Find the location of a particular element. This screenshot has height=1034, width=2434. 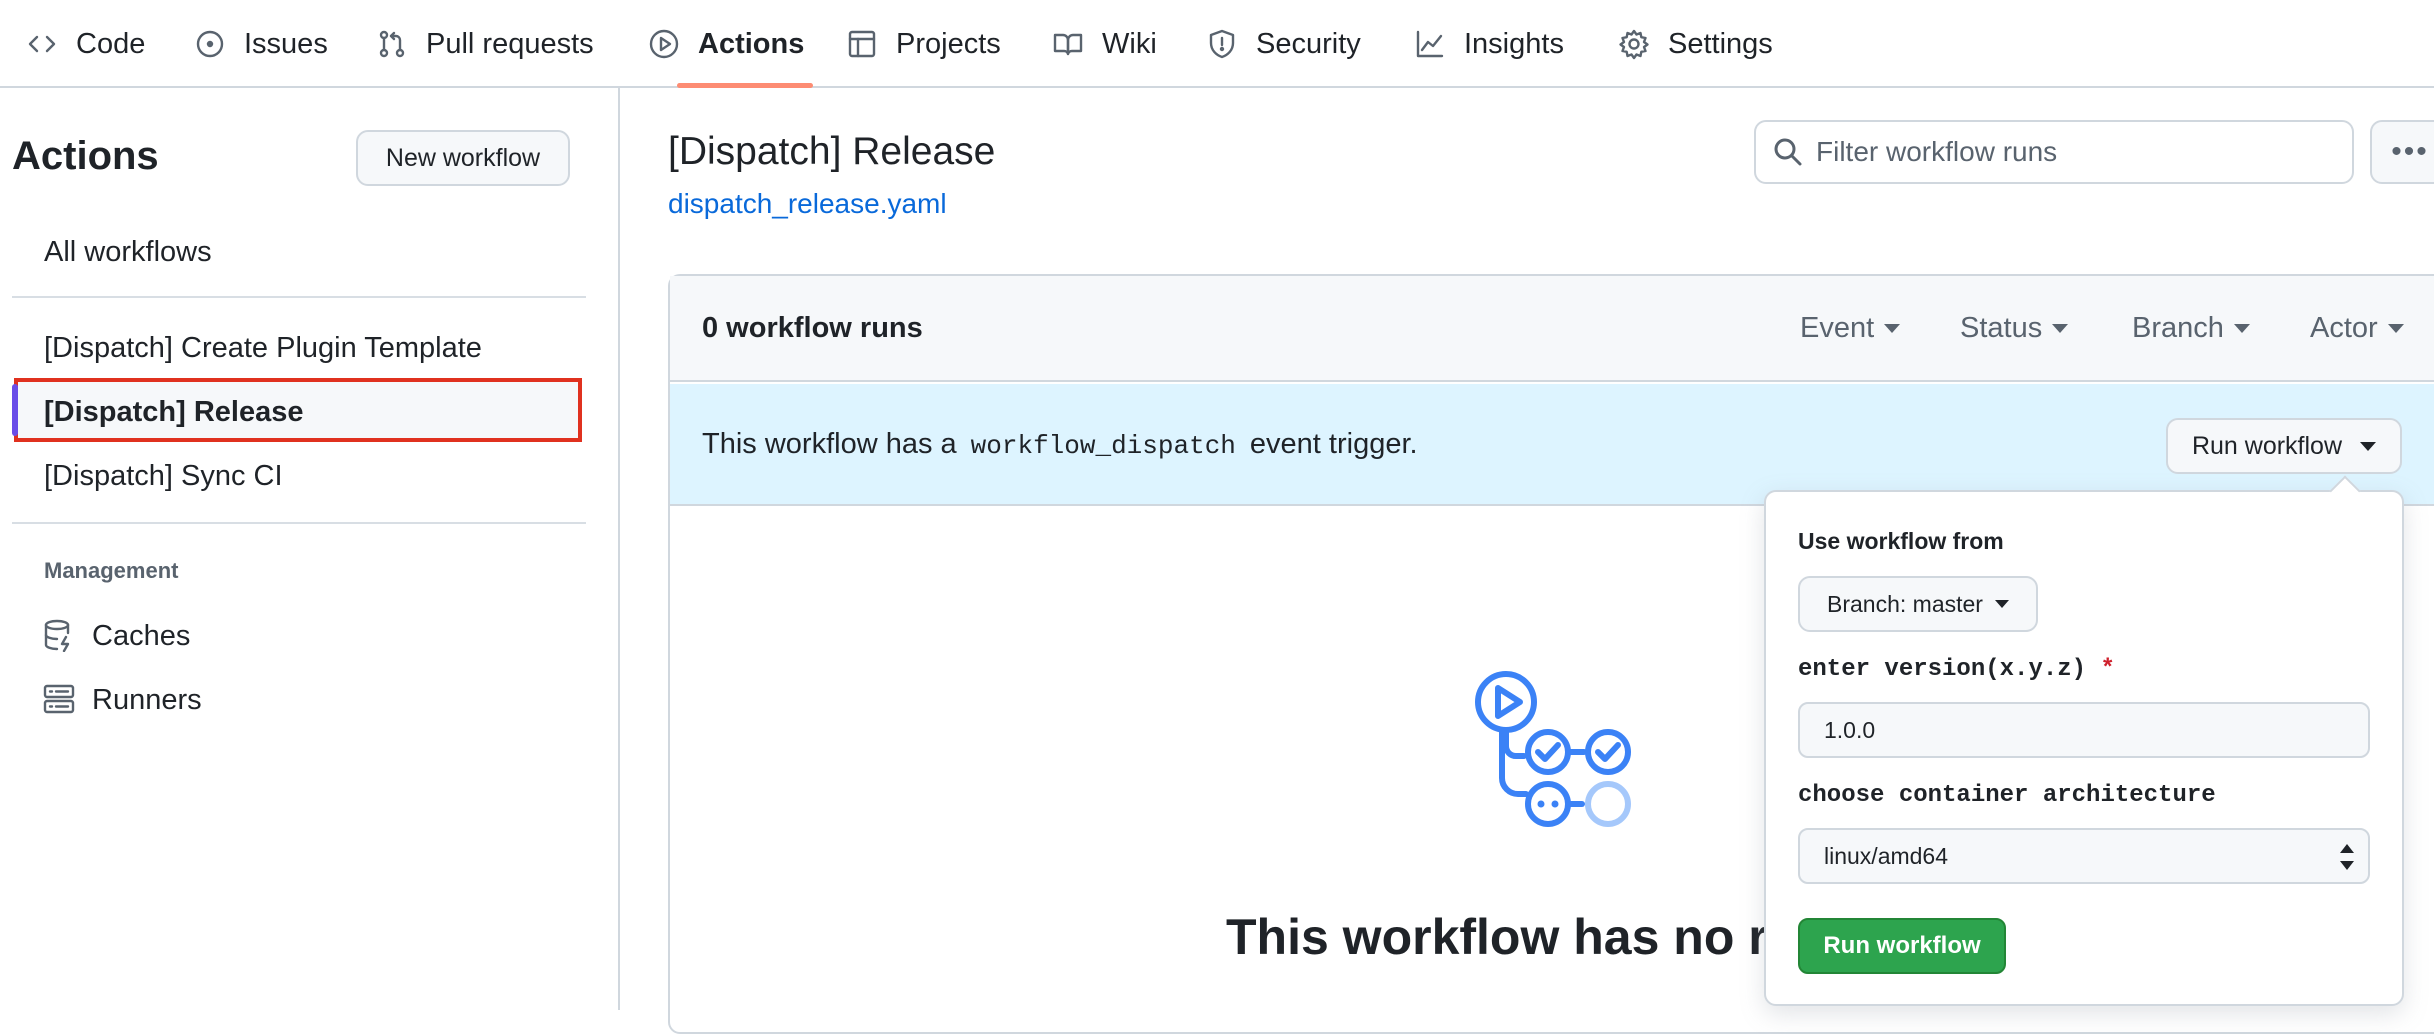

sidebar-item-workflow-sync-ci: [Dispatch] Sync CI is located at coordinates (163, 476).